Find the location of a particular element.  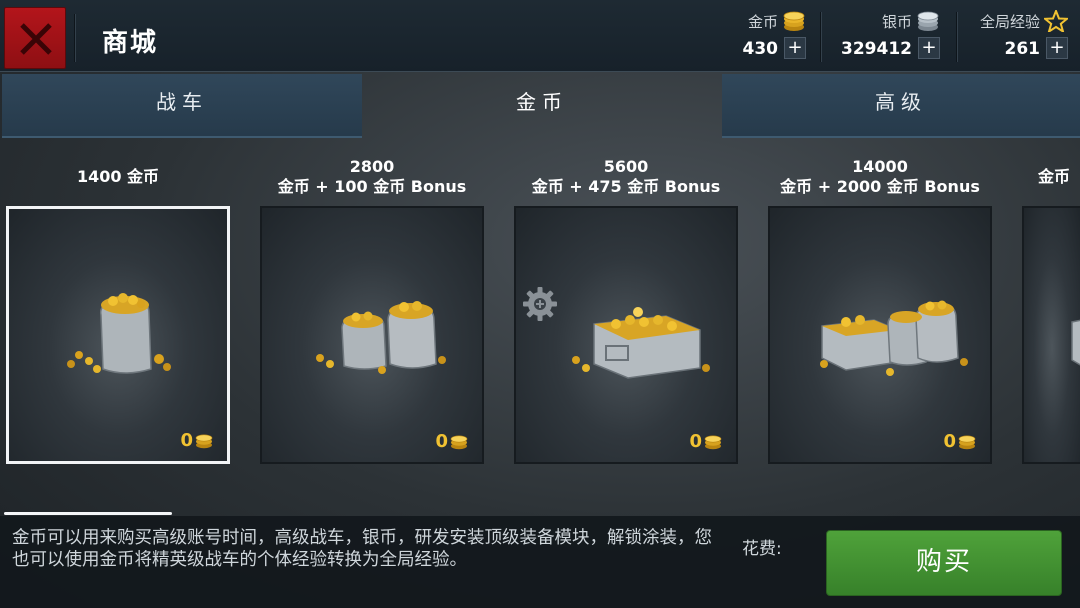

star-icon is located at coordinates (1056, 21).